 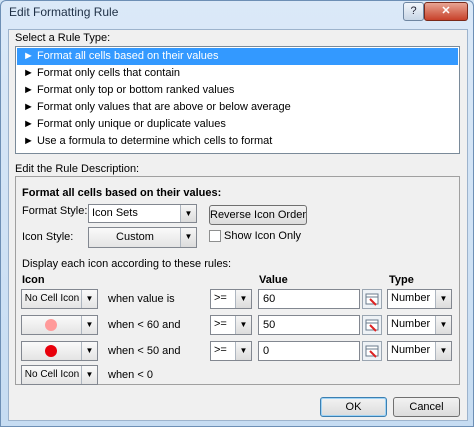 I want to click on rule-2-value-input: 50, so click(x=309, y=325).